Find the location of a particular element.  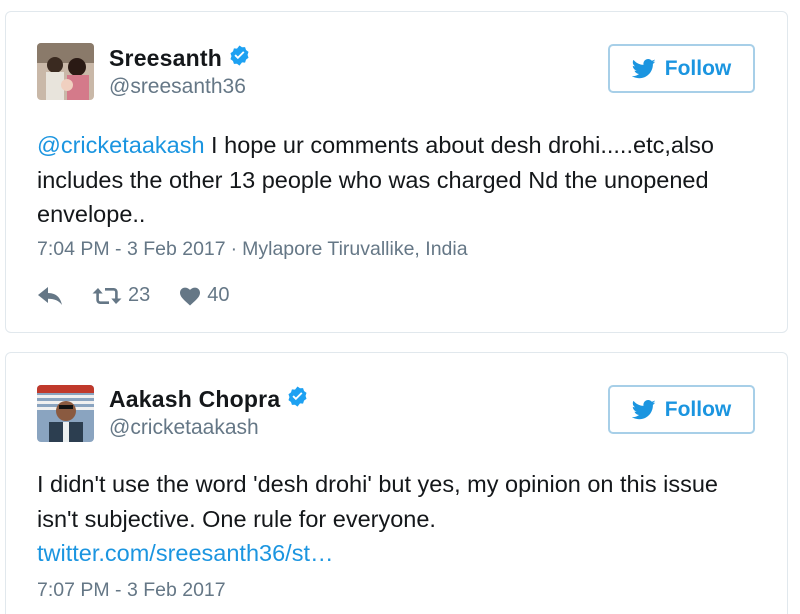

user-handle: @sreesanth36 is located at coordinates (180, 87).